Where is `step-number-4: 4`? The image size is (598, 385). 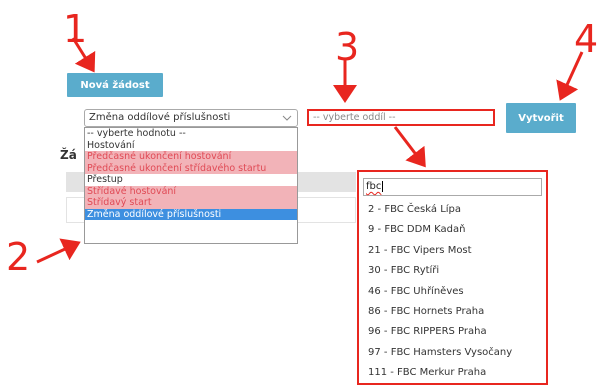 step-number-4: 4 is located at coordinates (586, 39).